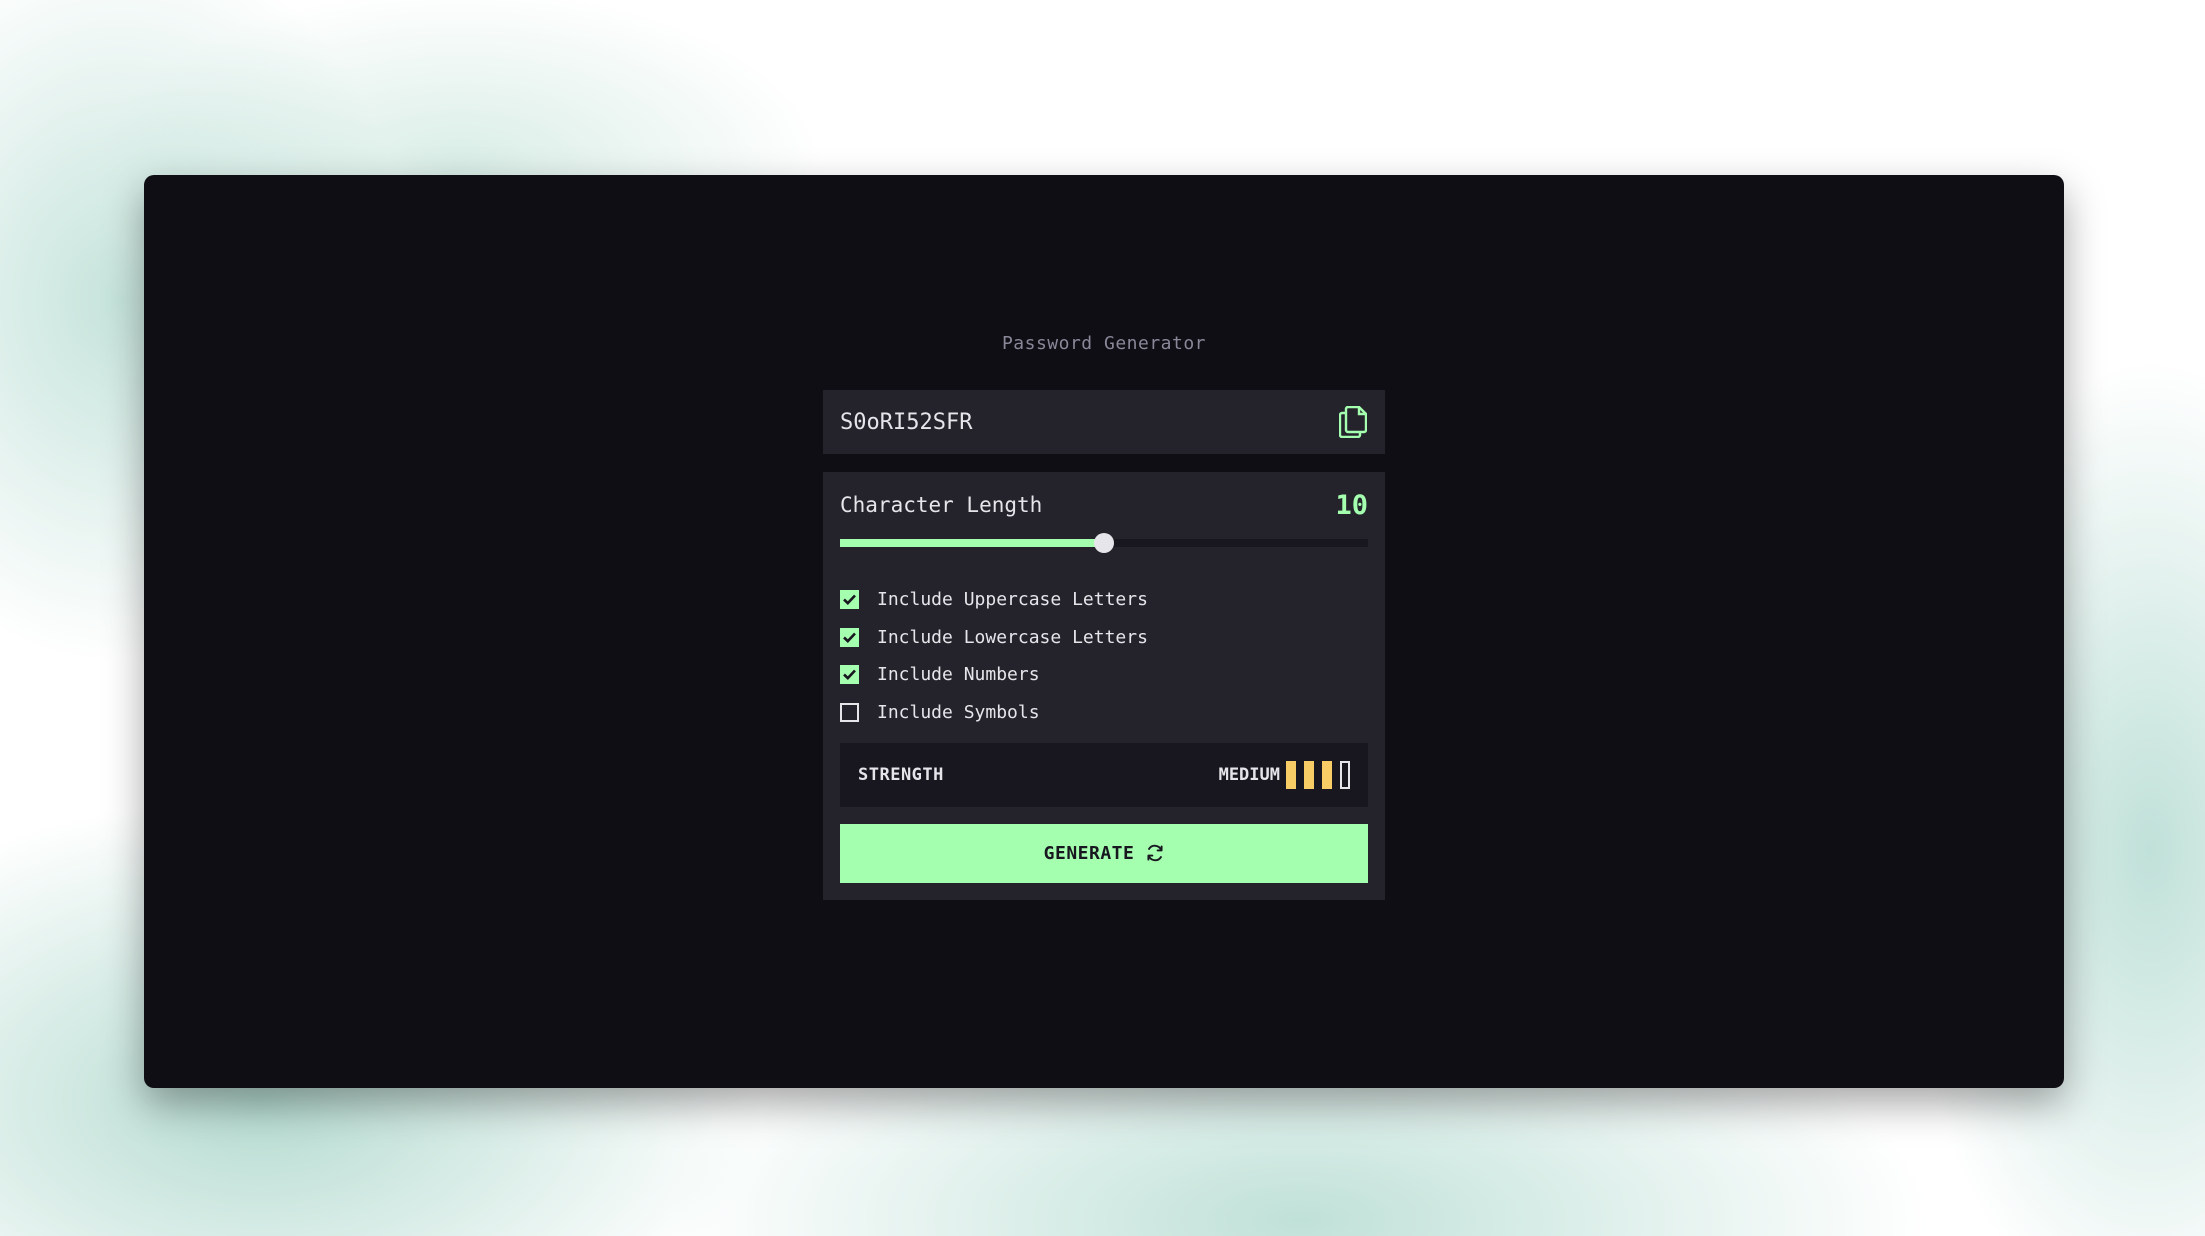  I want to click on checkbox-lowercase, so click(849, 637).